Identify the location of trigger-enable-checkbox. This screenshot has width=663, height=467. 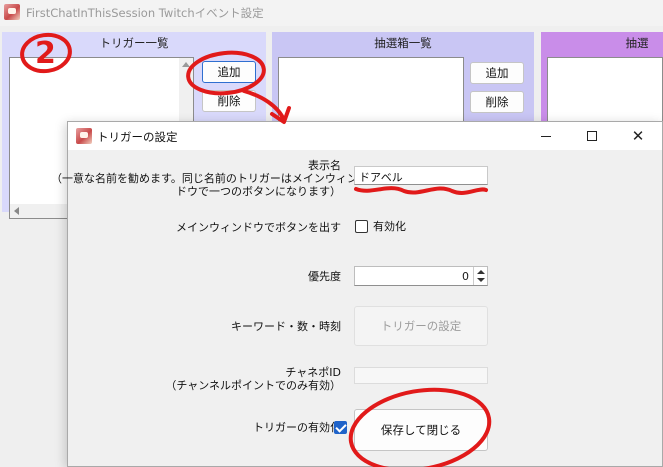
(340, 427).